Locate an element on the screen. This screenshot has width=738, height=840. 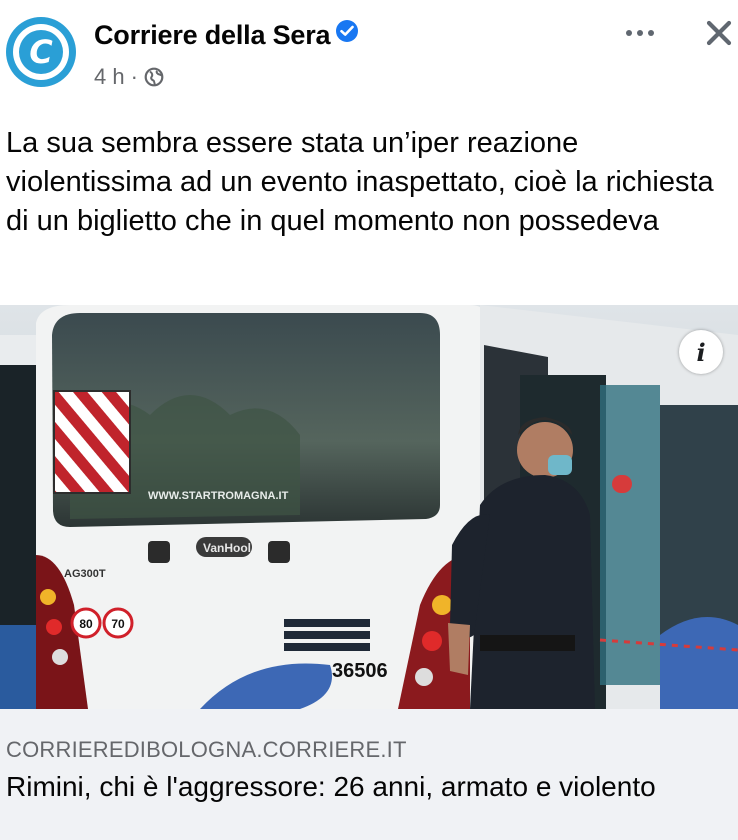
page-name: Corriere della Sera is located at coordinates (212, 35).